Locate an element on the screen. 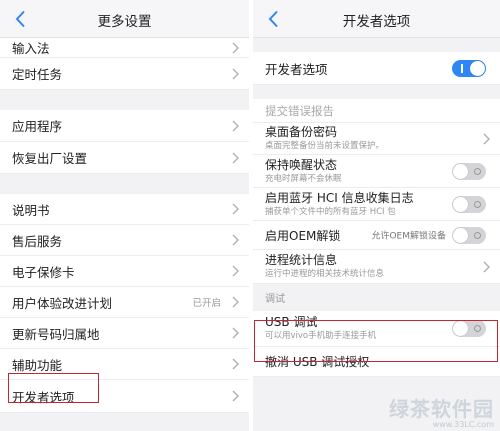 The height and width of the screenshot is (431, 500). settings-item-input-method: 输入法 is located at coordinates (124, 48).